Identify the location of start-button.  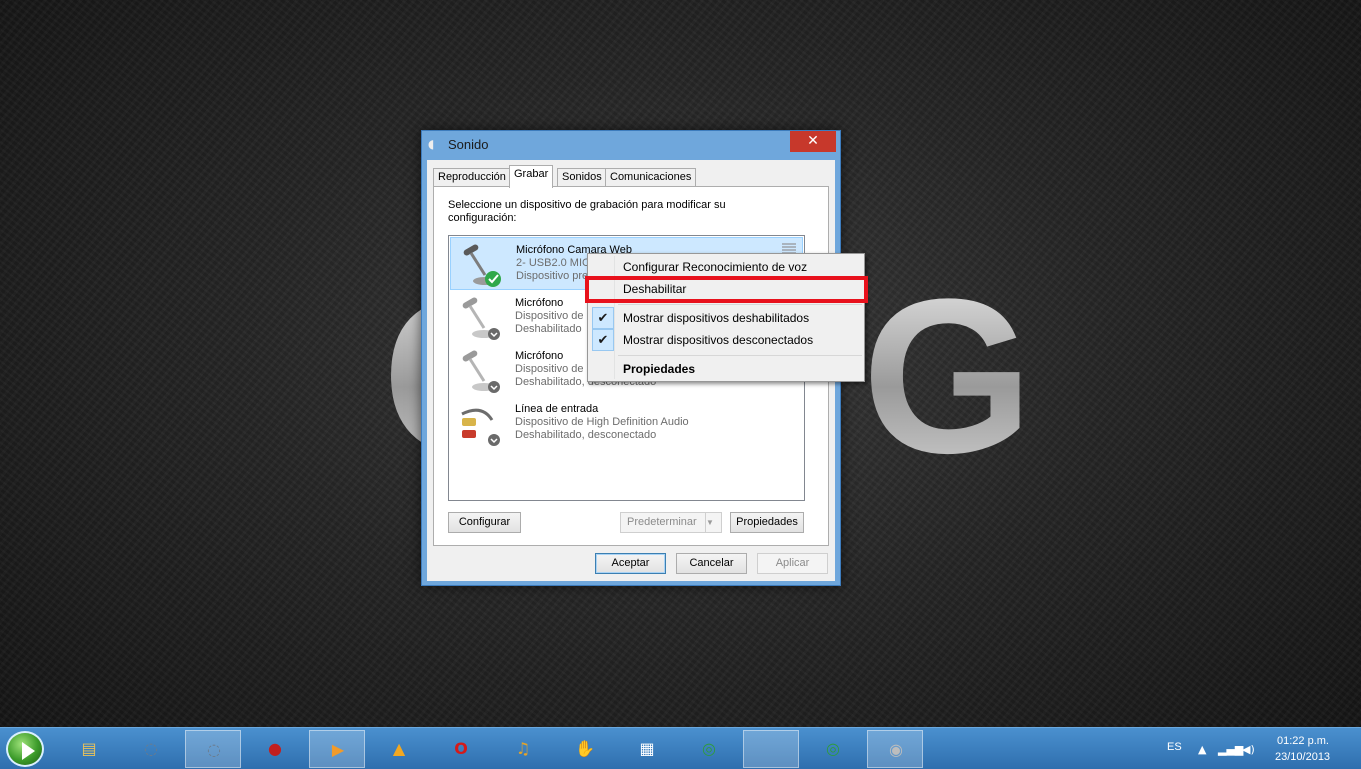
(25, 749).